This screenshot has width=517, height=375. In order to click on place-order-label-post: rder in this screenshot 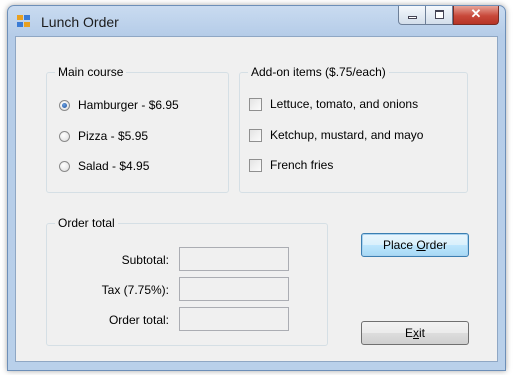, I will do `click(436, 245)`.